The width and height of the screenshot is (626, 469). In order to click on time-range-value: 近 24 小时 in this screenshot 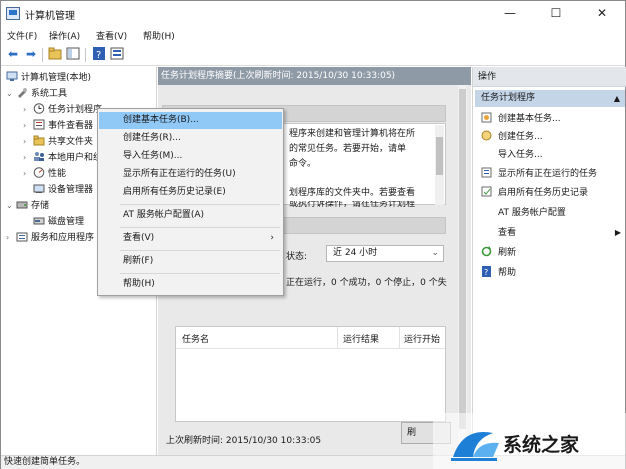, I will do `click(355, 253)`.